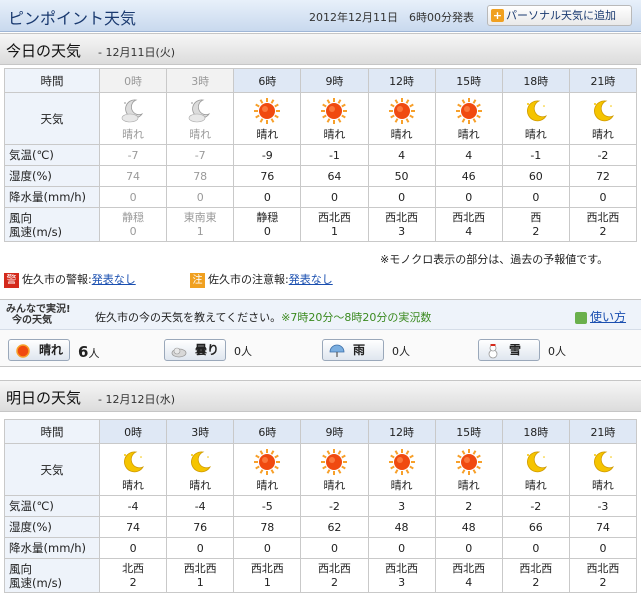 This screenshot has height=599, width=641. I want to click on vote-rain-button: 雨, so click(353, 350).